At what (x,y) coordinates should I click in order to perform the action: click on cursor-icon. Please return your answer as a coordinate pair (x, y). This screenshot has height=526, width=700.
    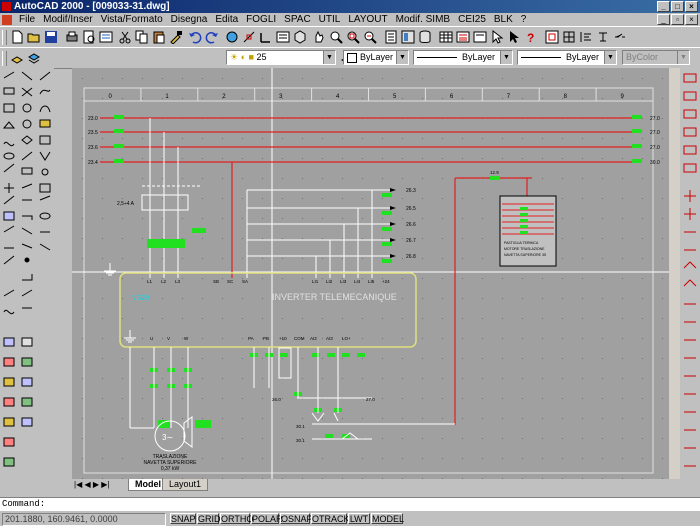
    Looking at the image, I should click on (497, 37).